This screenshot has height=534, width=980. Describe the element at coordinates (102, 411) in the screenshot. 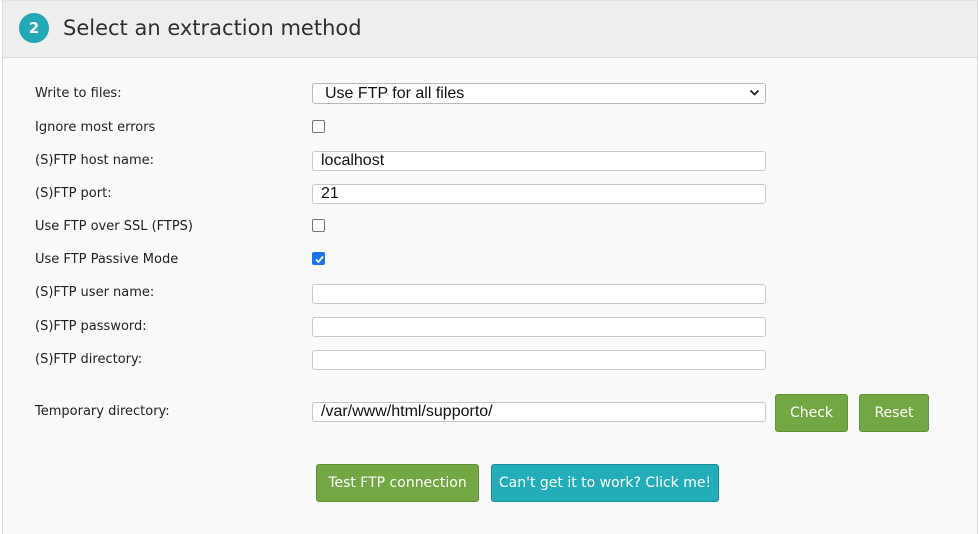

I see `temp-directory-label: Temporary directory:` at that location.